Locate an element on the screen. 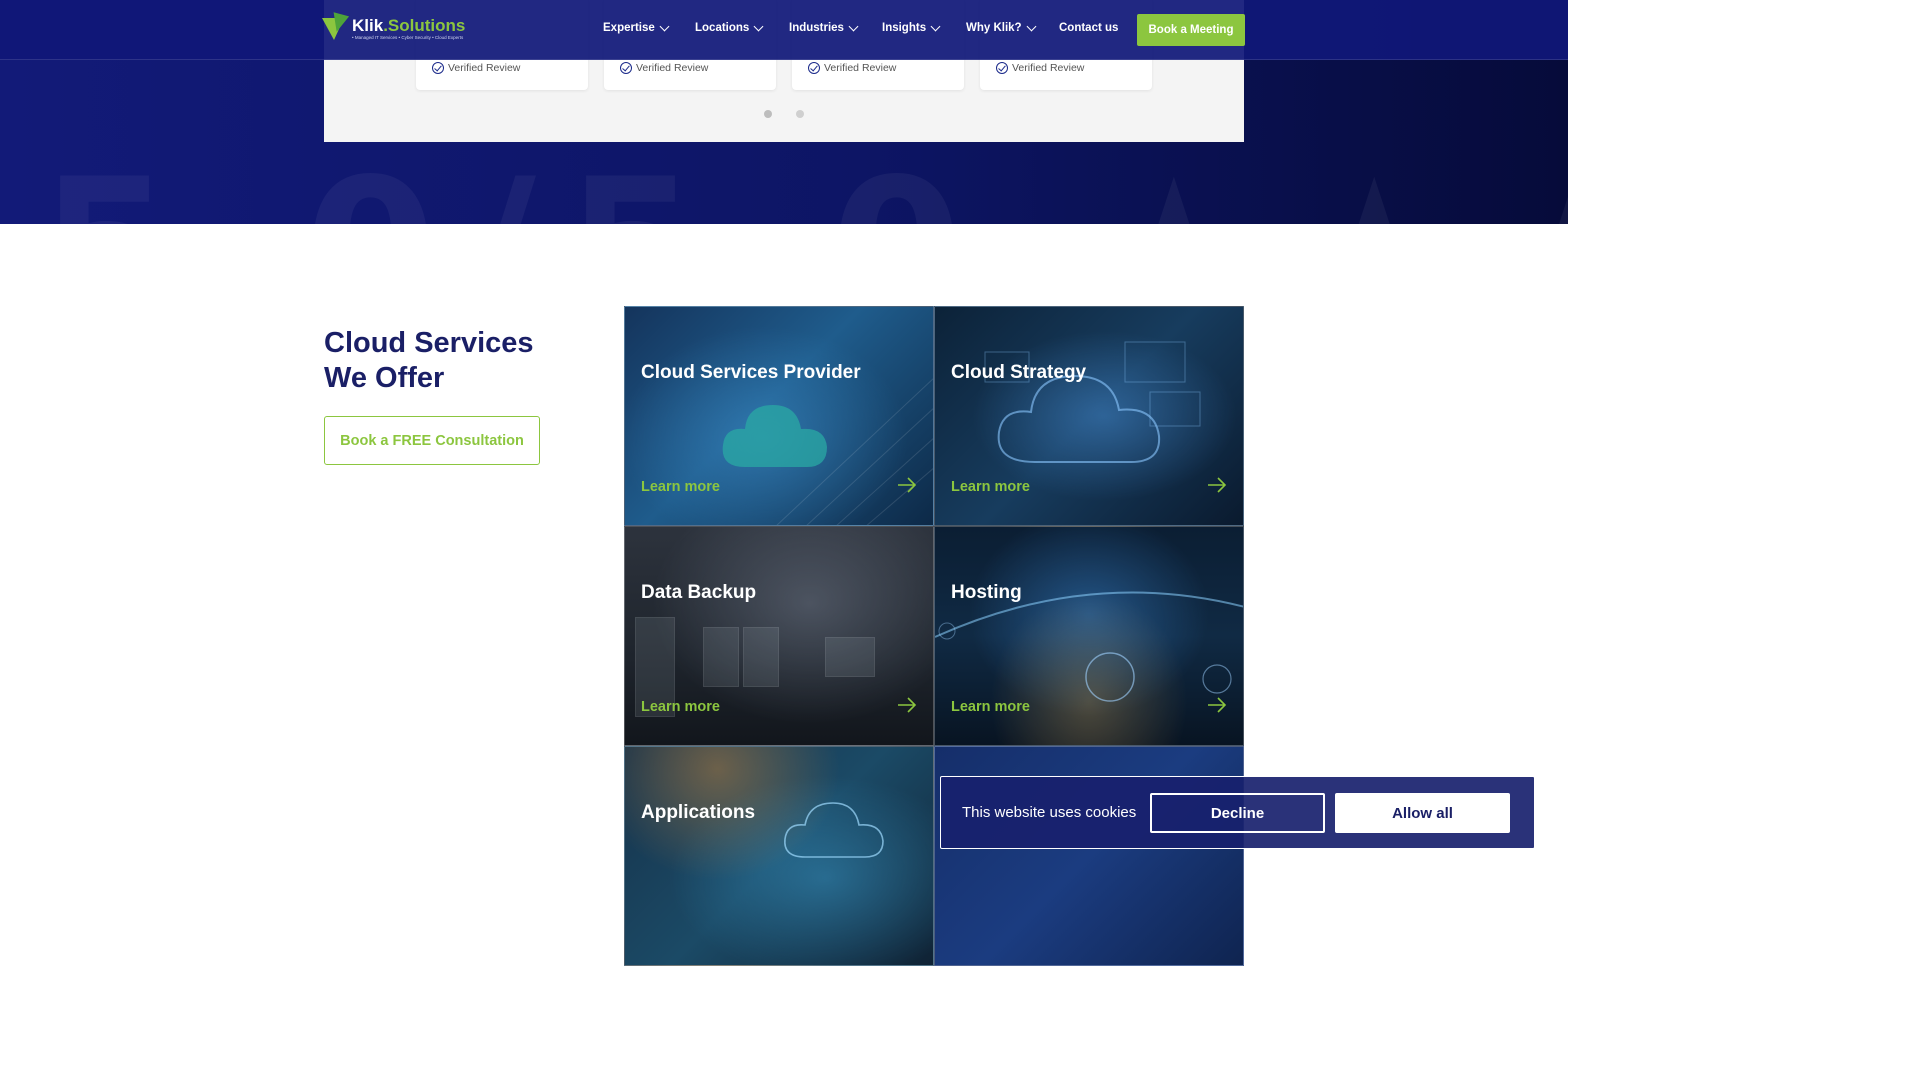 This screenshot has width=1920, height=1080. section-title-line-2: We Offer is located at coordinates (384, 378).